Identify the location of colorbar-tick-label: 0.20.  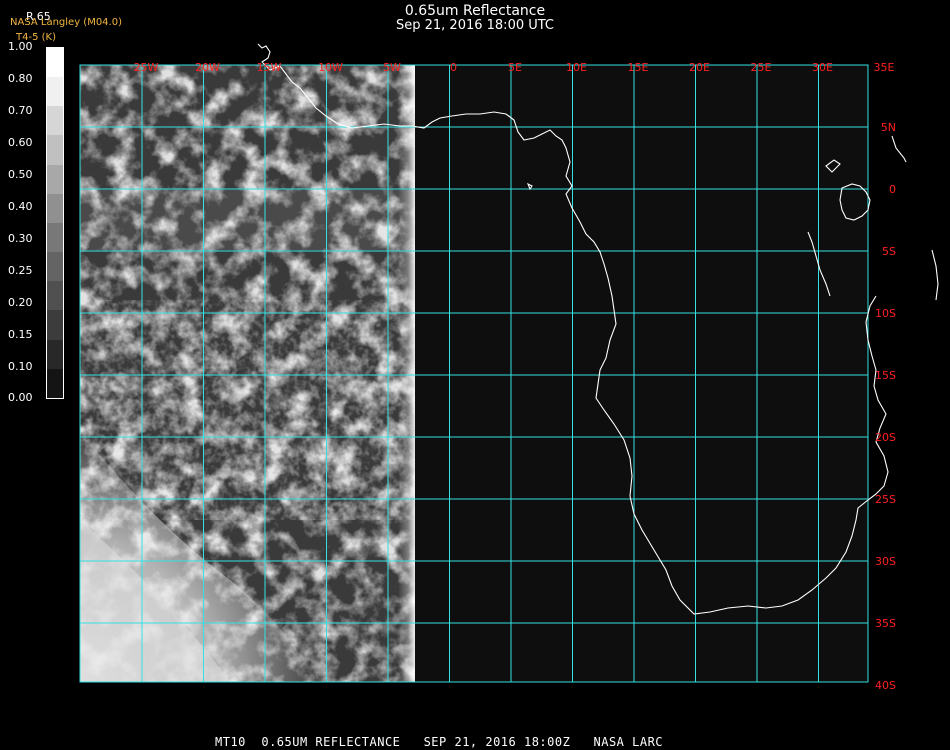
(20, 302).